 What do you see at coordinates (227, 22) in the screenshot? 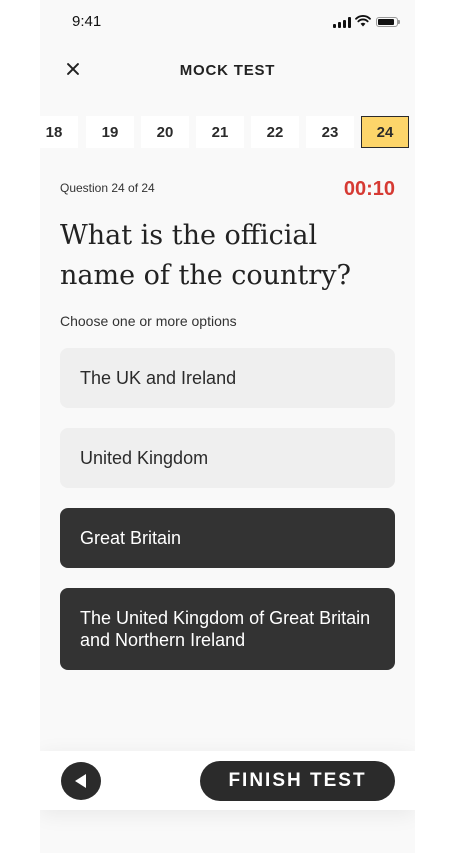
I see `status-bar: 9:41` at bounding box center [227, 22].